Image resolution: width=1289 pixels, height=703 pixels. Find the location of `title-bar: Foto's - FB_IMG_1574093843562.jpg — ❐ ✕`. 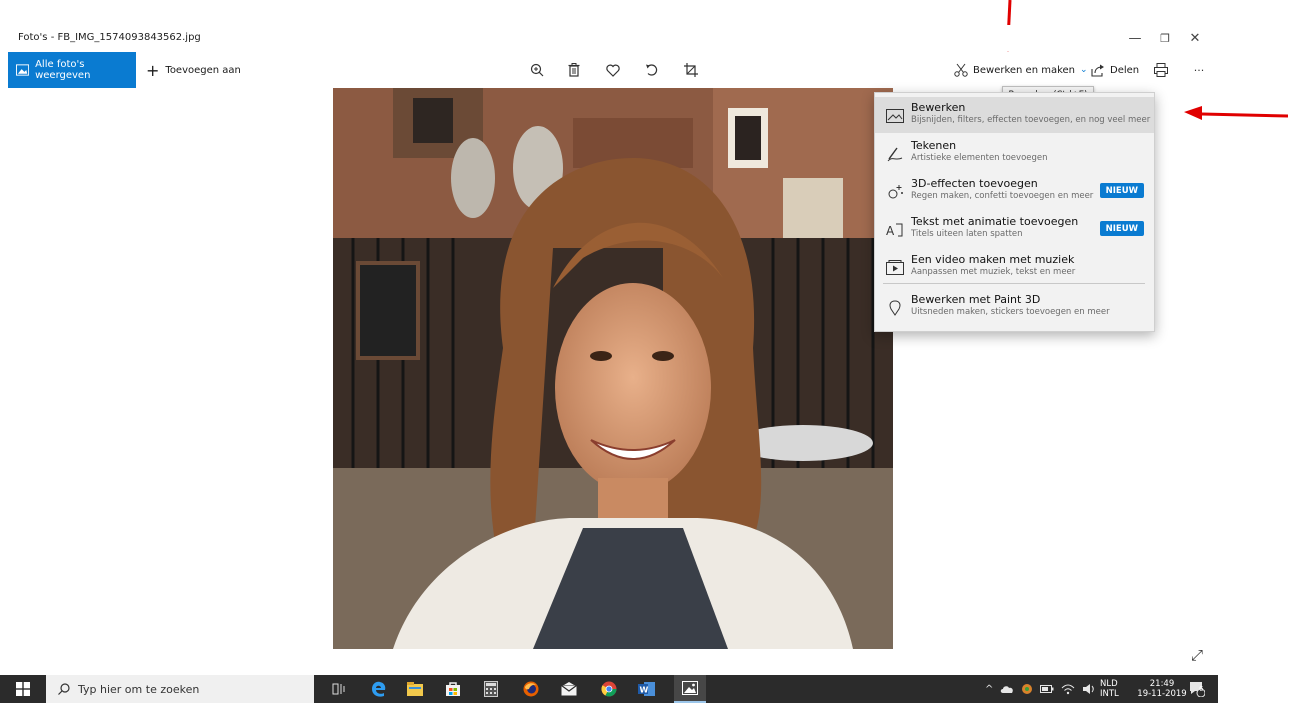

title-bar: Foto's - FB_IMG_1574093843562.jpg — ❐ ✕ is located at coordinates (613, 38).